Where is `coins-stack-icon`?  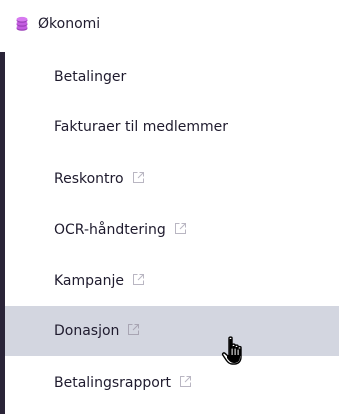 coins-stack-icon is located at coordinates (22, 24).